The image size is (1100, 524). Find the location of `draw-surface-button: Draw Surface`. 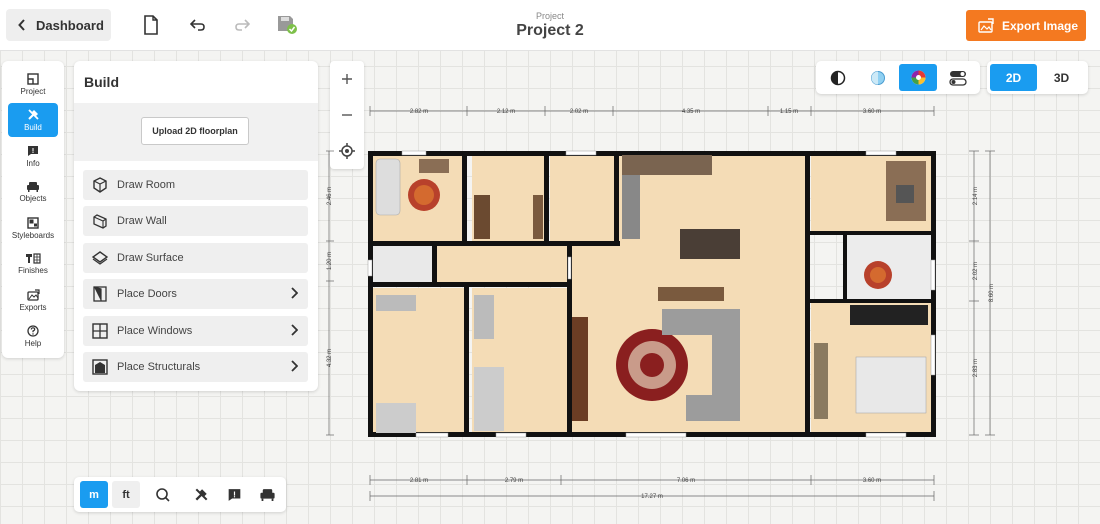

draw-surface-button: Draw Surface is located at coordinates (195, 258).